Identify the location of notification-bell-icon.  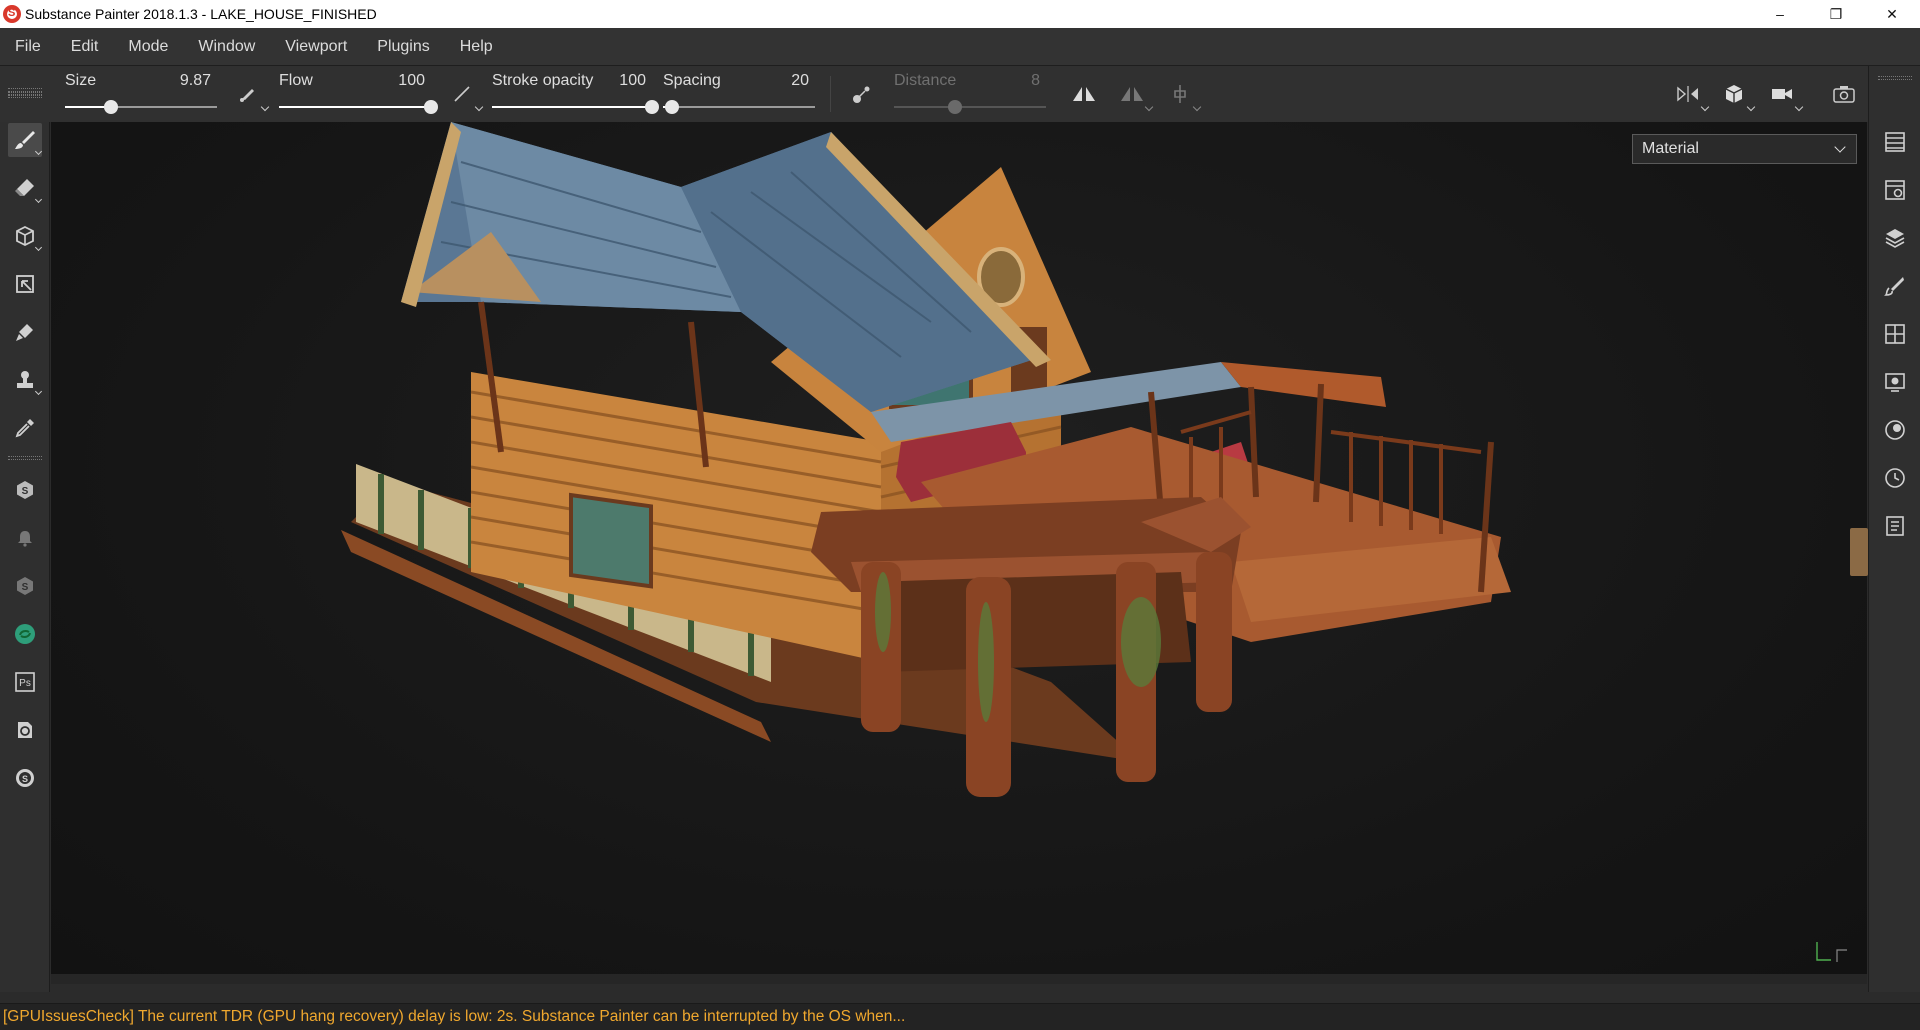
(25, 538).